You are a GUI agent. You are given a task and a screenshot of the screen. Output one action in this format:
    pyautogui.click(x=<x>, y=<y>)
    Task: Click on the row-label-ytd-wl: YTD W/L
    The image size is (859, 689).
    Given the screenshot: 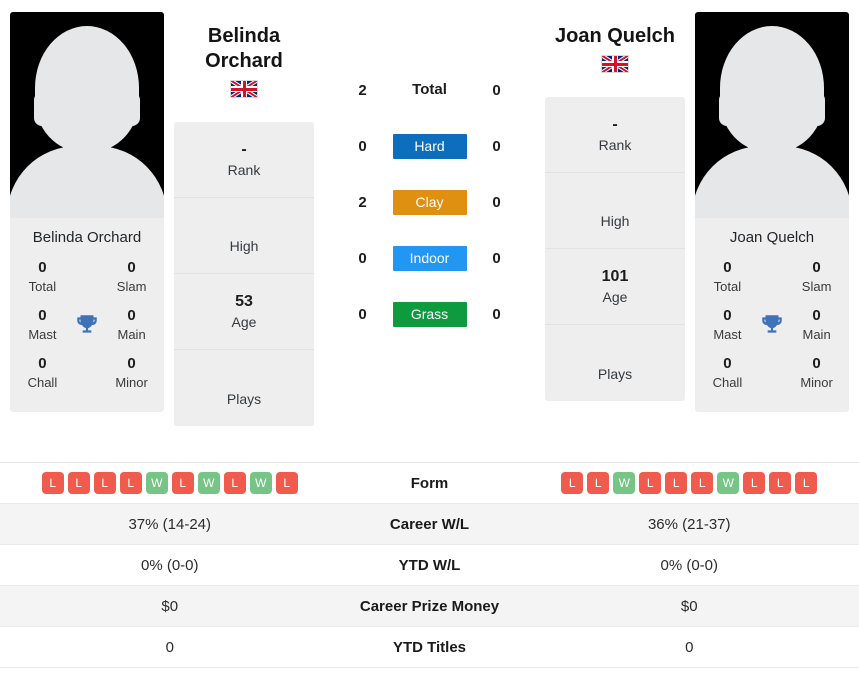 What is the action you would take?
    pyautogui.click(x=429, y=565)
    